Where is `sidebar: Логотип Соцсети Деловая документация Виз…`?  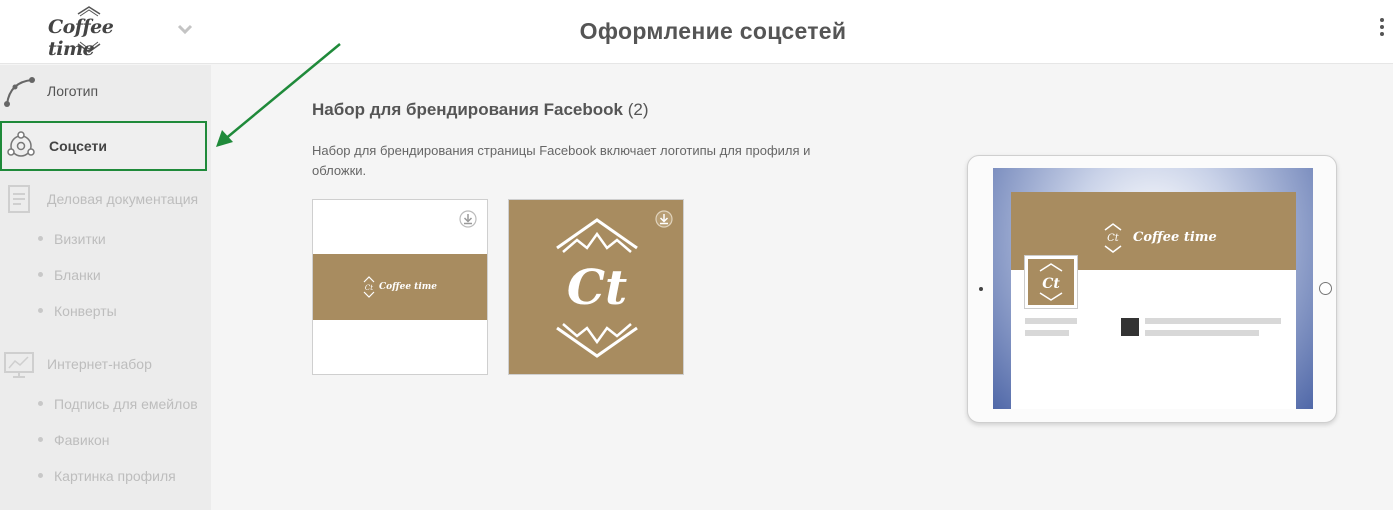 sidebar: Логотип Соцсети Деловая документация Виз… is located at coordinates (105, 287).